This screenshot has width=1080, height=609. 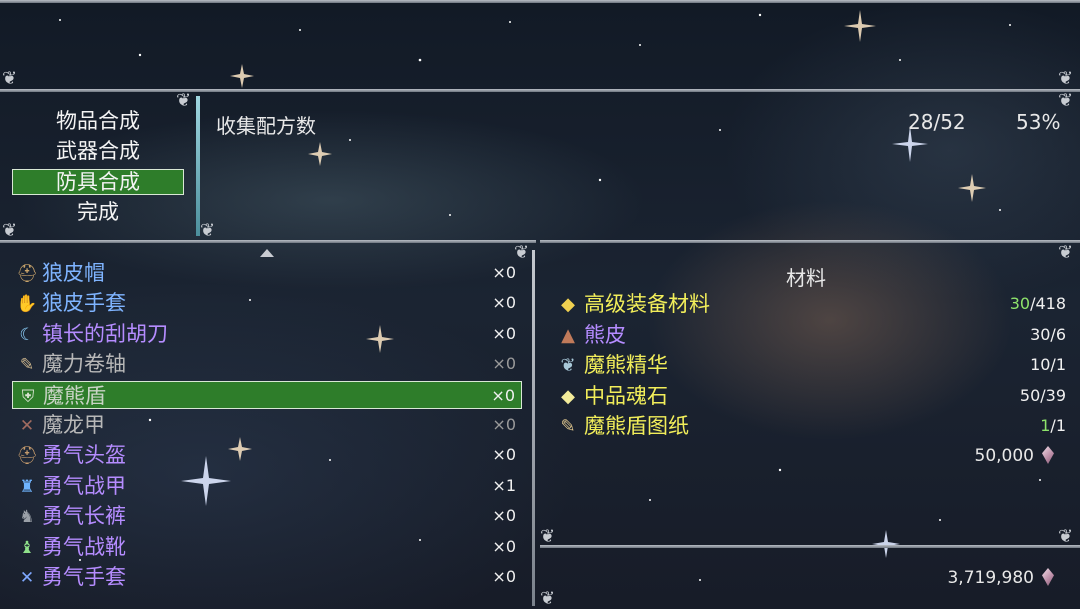 I want to click on wolf-helmet-icon: ⛑, so click(x=27, y=274).